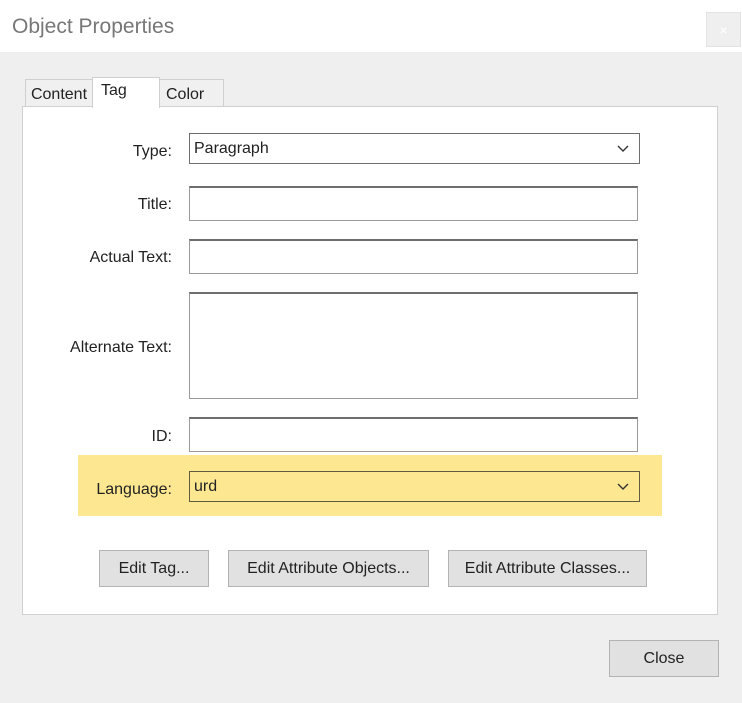  I want to click on type-value: Paragraph, so click(231, 148).